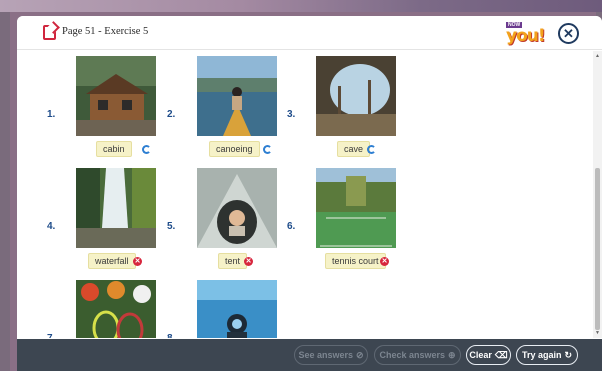  Describe the element at coordinates (116, 208) in the screenshot. I see `waterfall-image` at that location.